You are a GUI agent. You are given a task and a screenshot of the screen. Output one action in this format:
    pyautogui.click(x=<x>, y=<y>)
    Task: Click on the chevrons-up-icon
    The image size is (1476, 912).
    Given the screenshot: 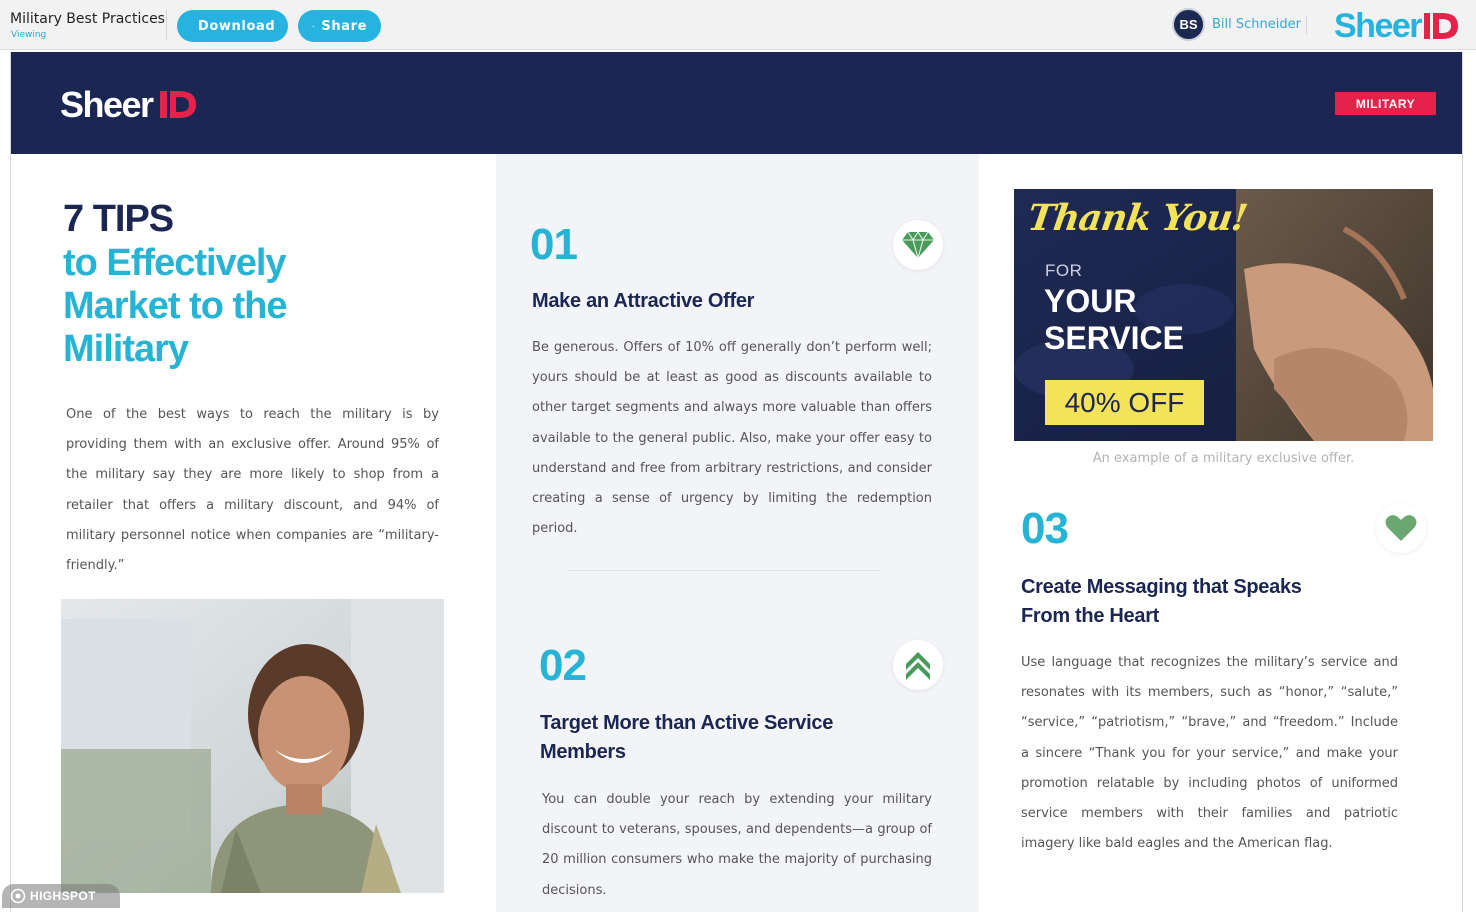 What is the action you would take?
    pyautogui.click(x=918, y=666)
    